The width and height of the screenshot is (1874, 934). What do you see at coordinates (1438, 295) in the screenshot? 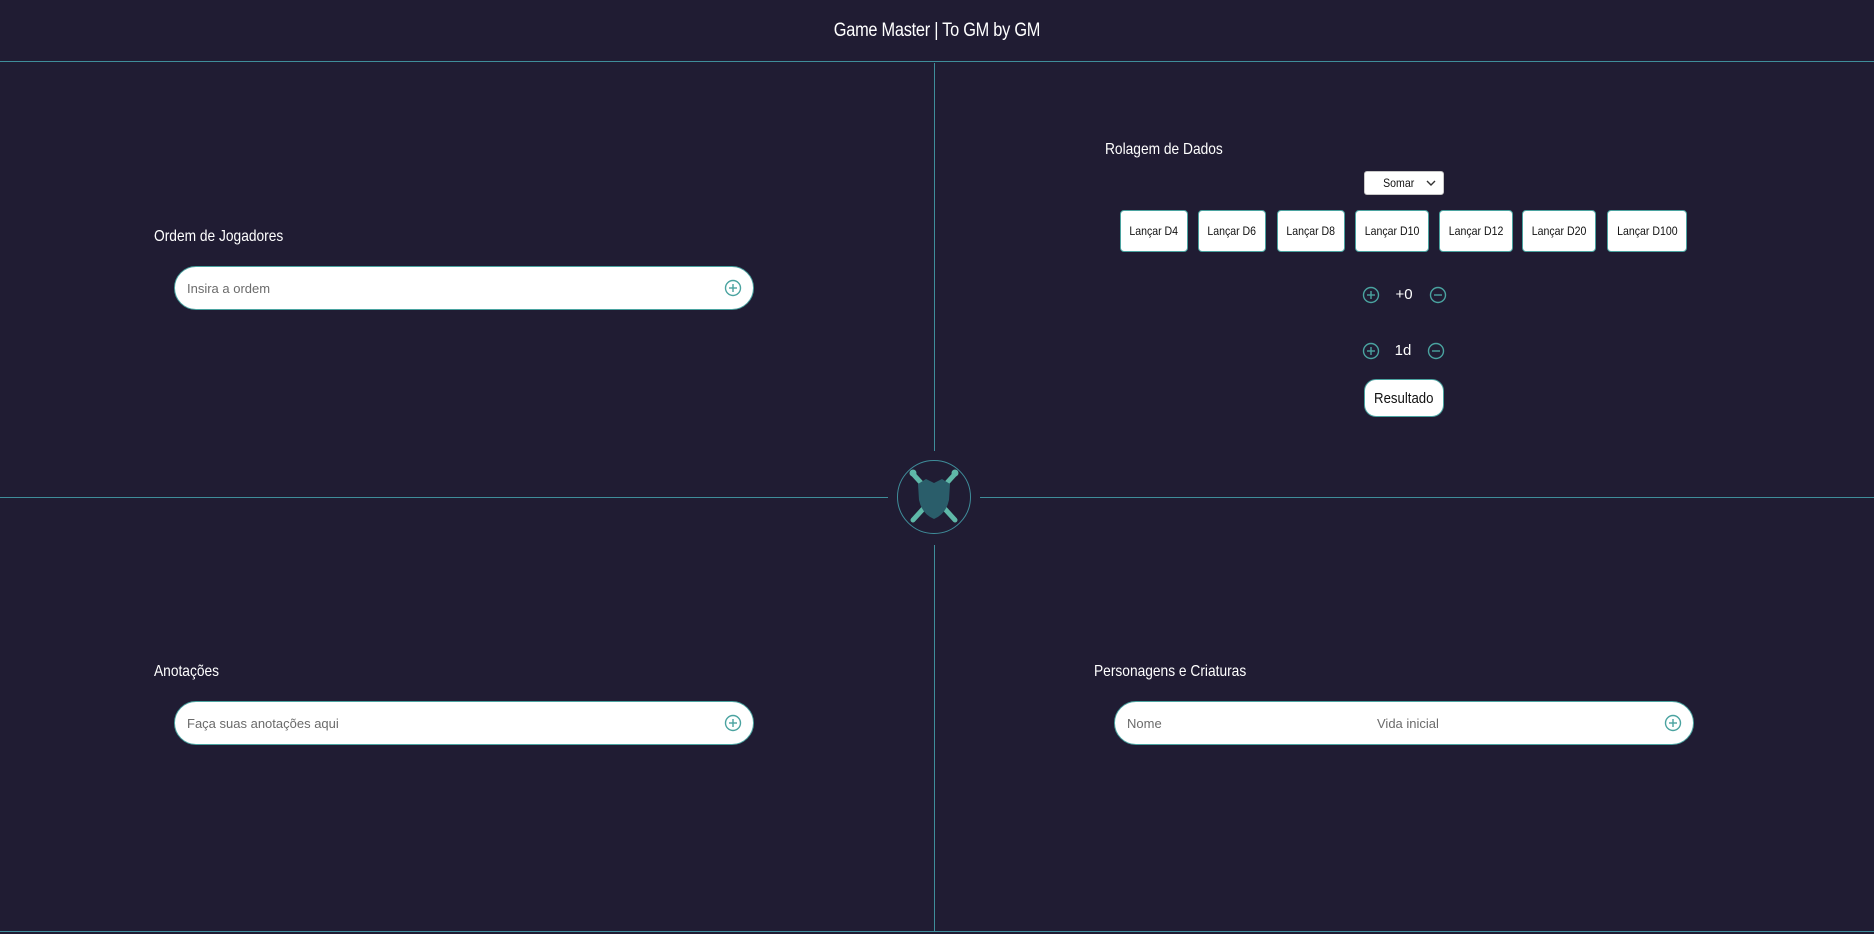
I see `decrease-modifier-icon` at bounding box center [1438, 295].